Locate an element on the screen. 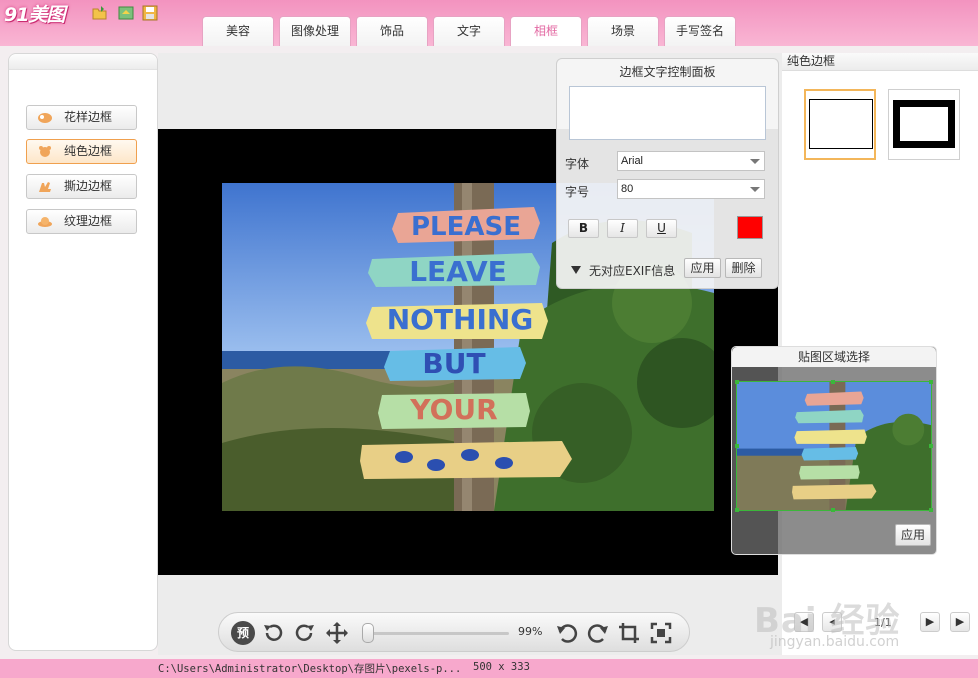 The width and height of the screenshot is (978, 678). font-select-value: Arial is located at coordinates (632, 161).